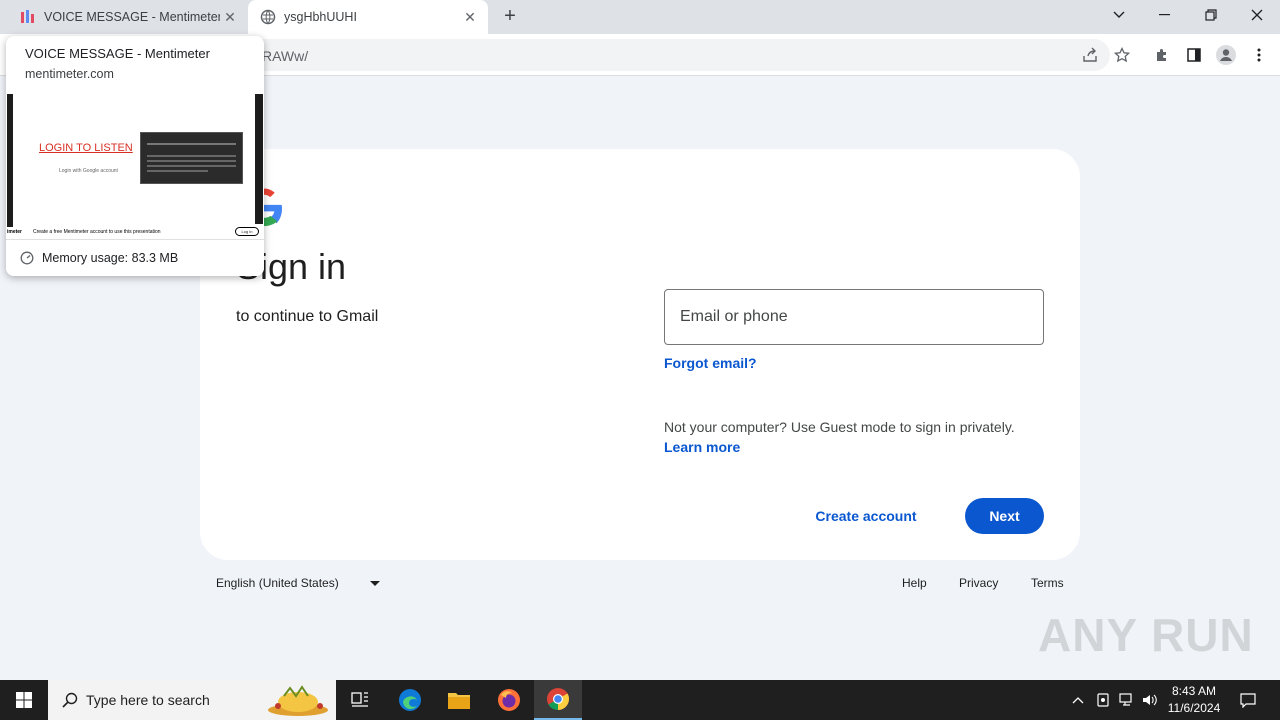 Image resolution: width=1280 pixels, height=720 pixels. I want to click on tab-title: ysgHbhUUHI, so click(320, 17).